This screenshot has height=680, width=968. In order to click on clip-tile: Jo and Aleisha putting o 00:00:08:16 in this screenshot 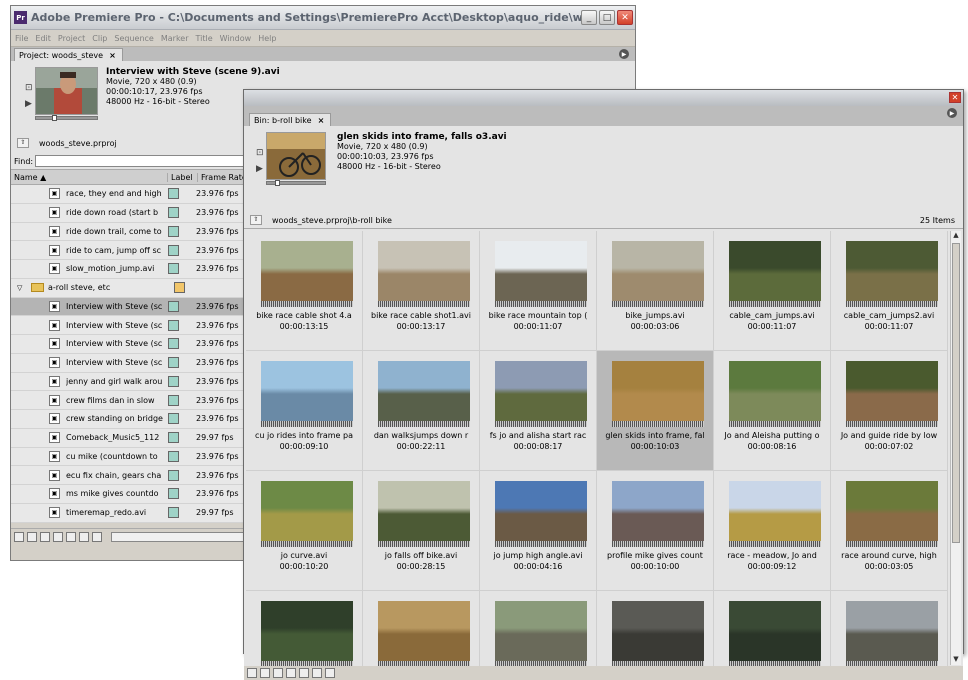, I will do `click(772, 411)`.